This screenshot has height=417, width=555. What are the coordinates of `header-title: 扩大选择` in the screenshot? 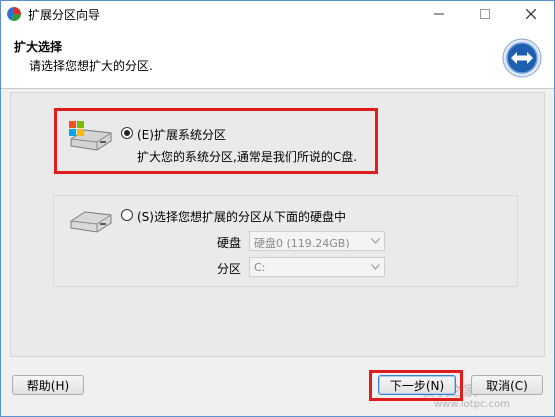 It's located at (38, 47).